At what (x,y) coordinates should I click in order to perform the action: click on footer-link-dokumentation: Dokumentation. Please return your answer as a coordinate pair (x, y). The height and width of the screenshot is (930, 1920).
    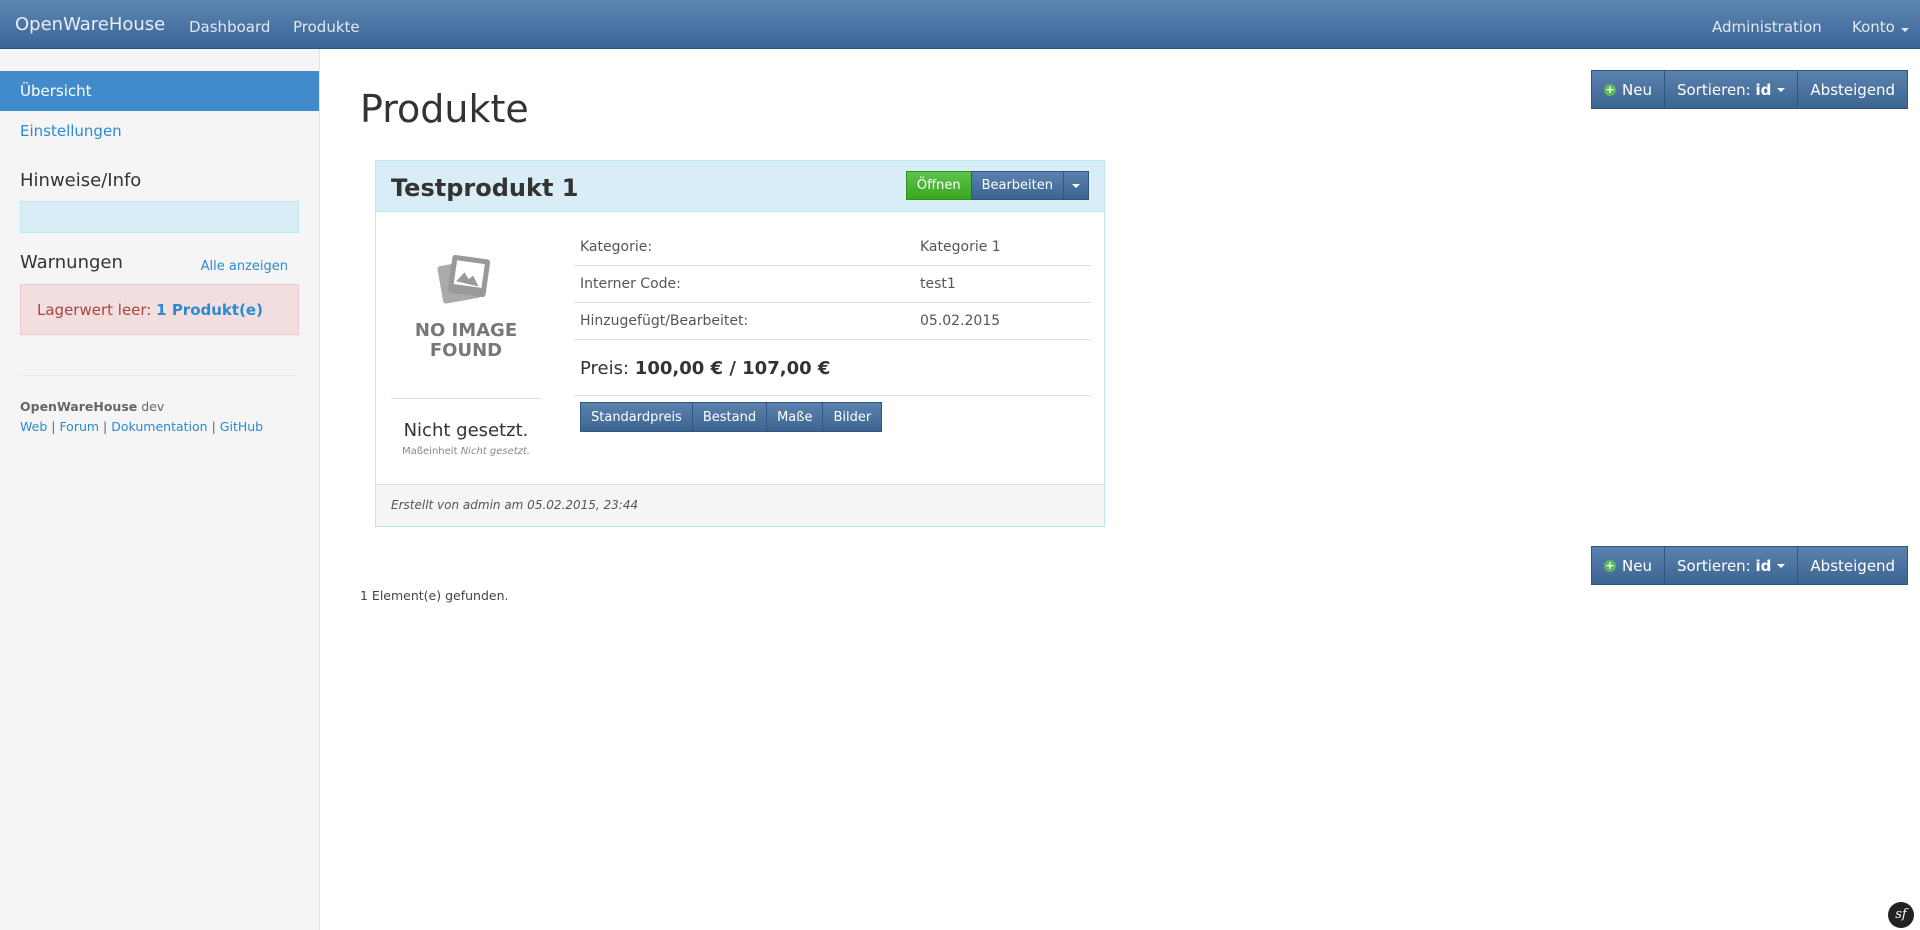
    Looking at the image, I should click on (159, 426).